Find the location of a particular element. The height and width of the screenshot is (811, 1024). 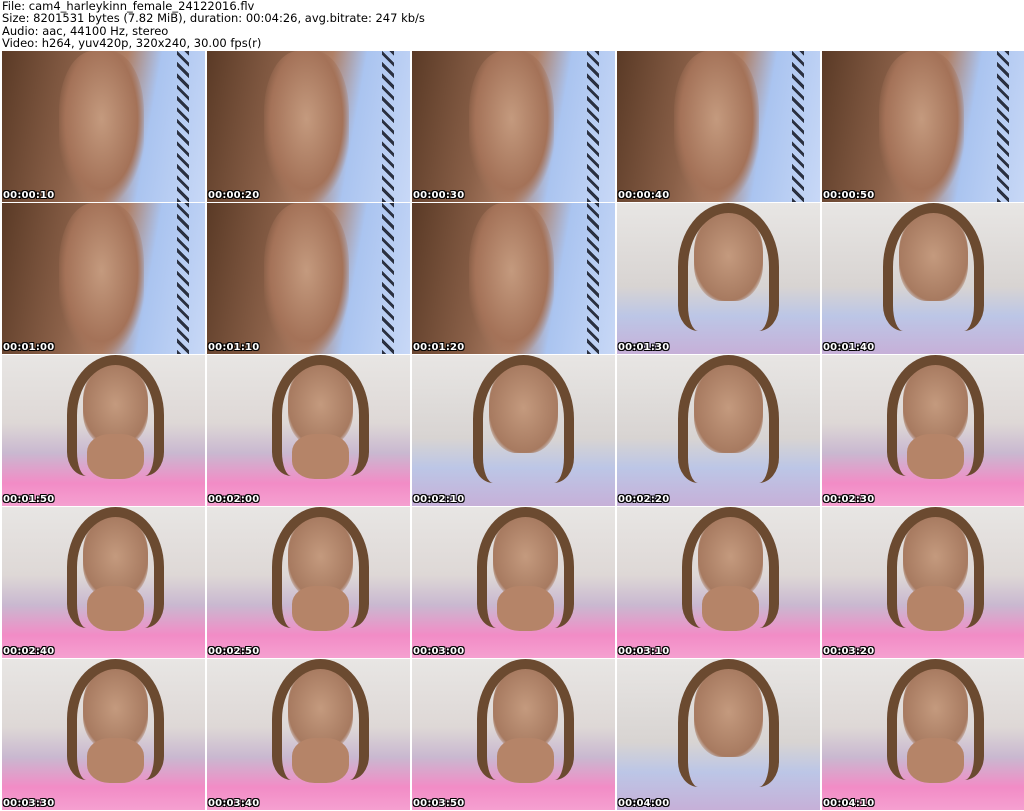

video-thumbnail: 00:02:00 is located at coordinates (308, 430).